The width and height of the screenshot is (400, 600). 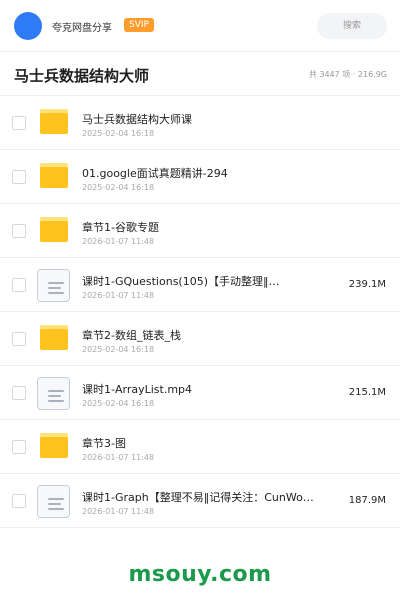 I want to click on list-item: 章节1-谷歌专题 2026-01-07 11:48, so click(x=200, y=231).